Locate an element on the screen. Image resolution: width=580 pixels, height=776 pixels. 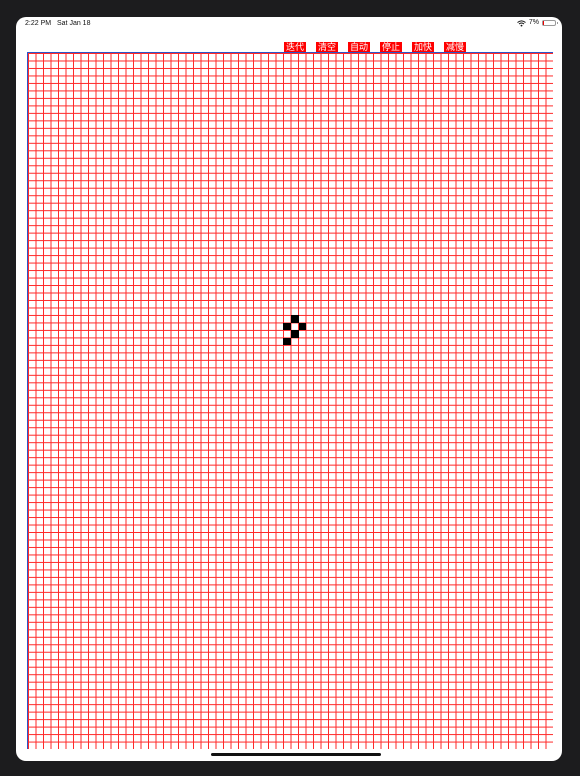
status-indicators: 7% is located at coordinates (537, 23).